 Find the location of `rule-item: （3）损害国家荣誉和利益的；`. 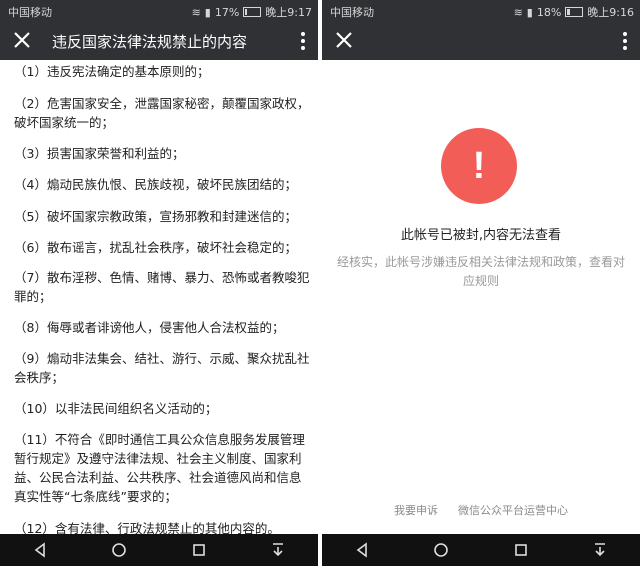

rule-item: （3）损害国家荣誉和利益的； is located at coordinates (99, 153).